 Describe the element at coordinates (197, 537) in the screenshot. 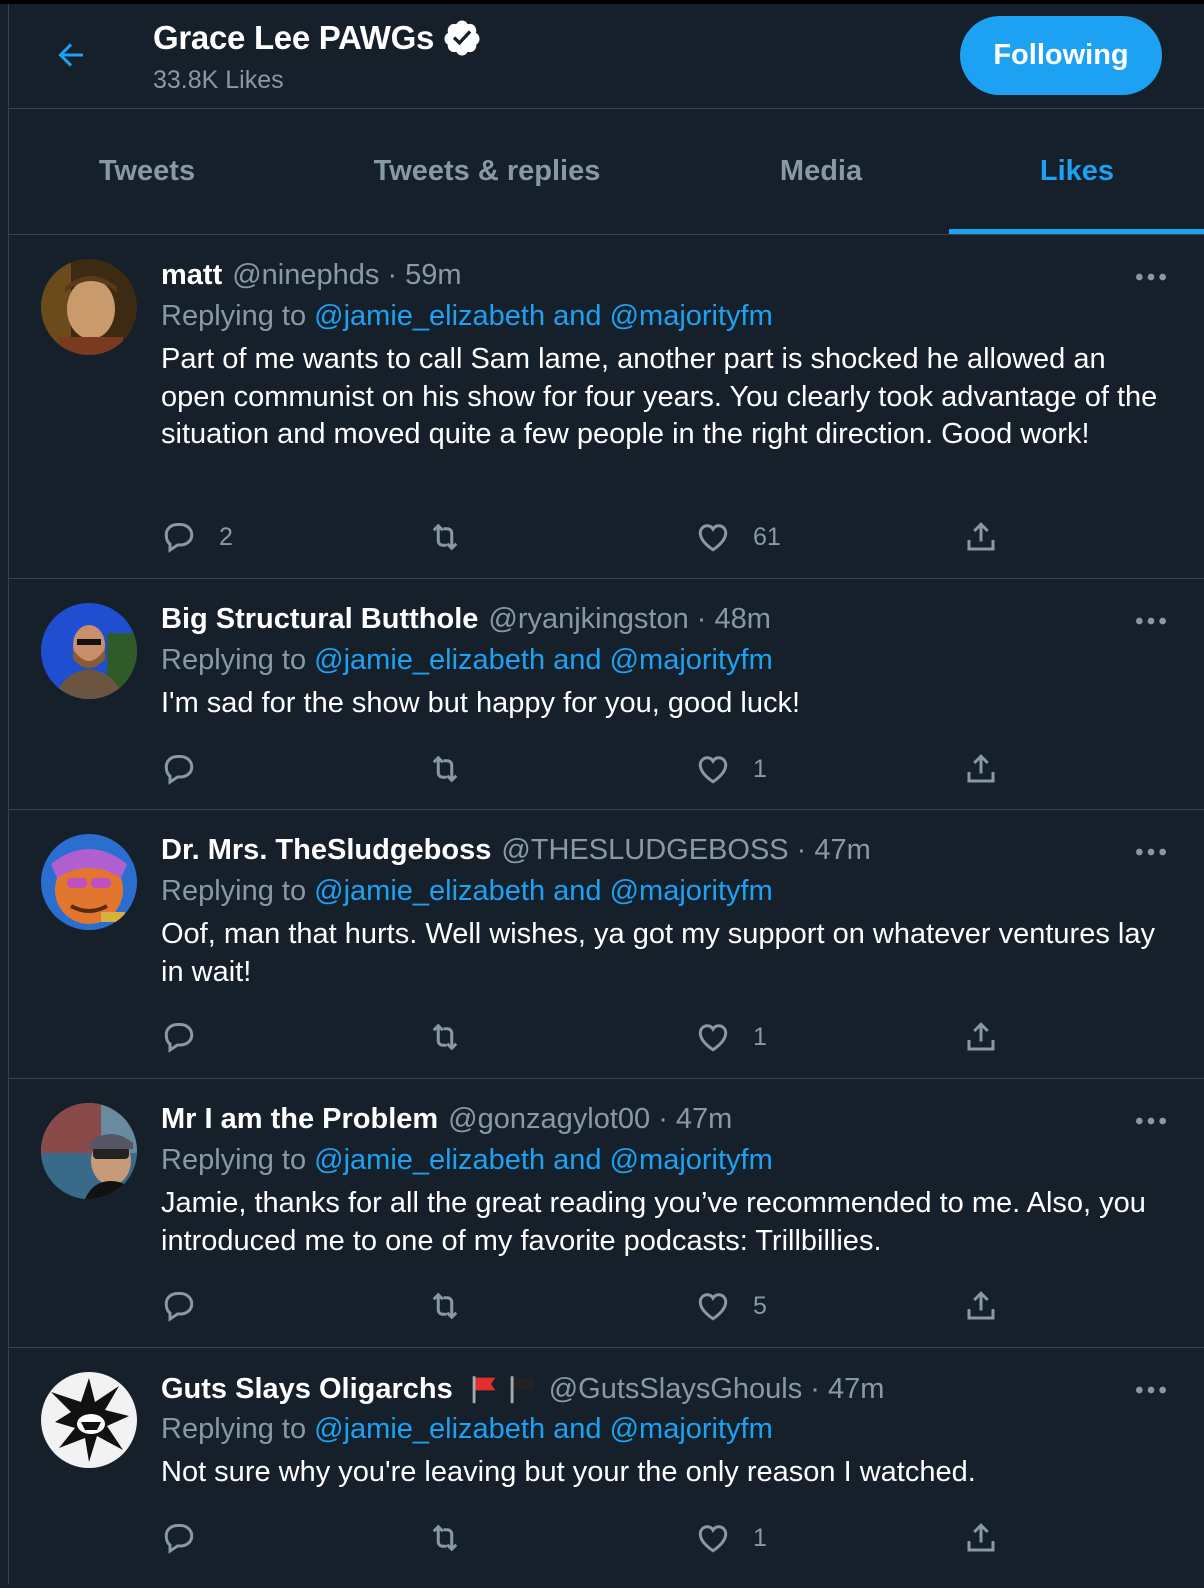

I see `reply-button: 2` at that location.